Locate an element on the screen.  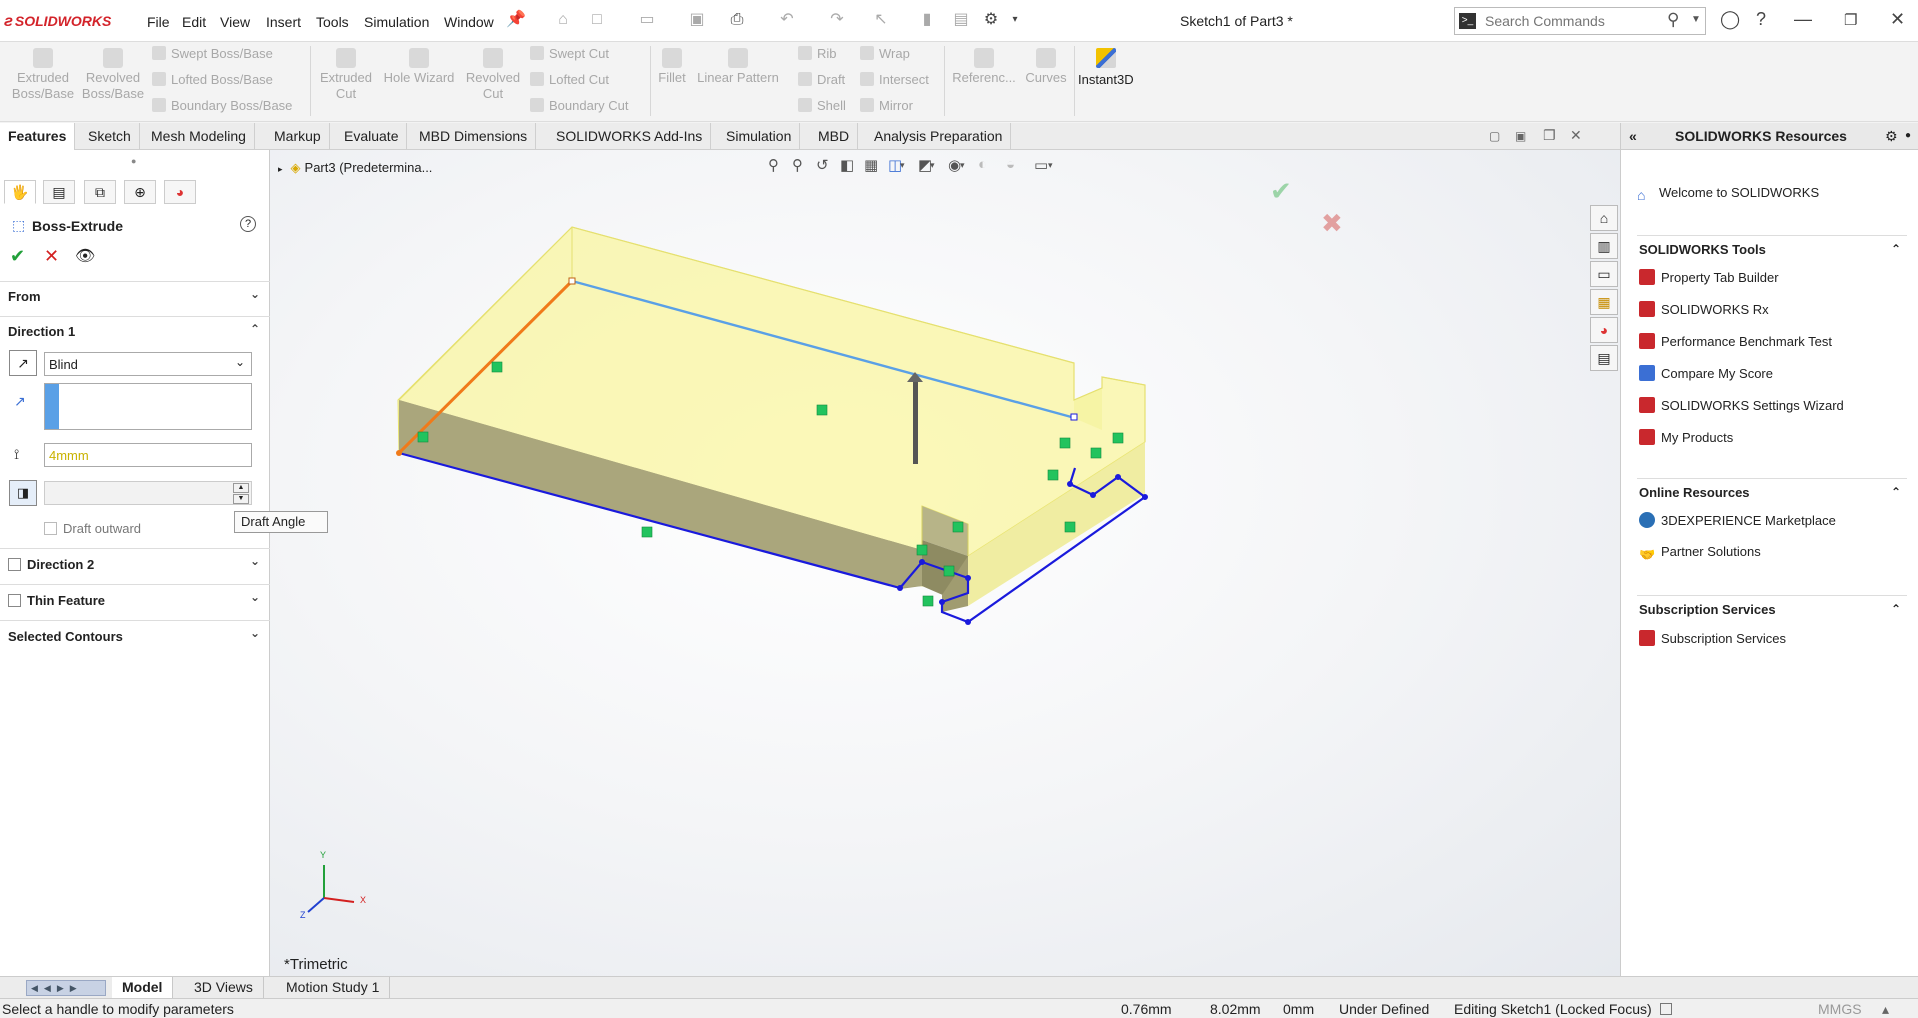
preview-eye-icon: 👁 is located at coordinates (85, 256).